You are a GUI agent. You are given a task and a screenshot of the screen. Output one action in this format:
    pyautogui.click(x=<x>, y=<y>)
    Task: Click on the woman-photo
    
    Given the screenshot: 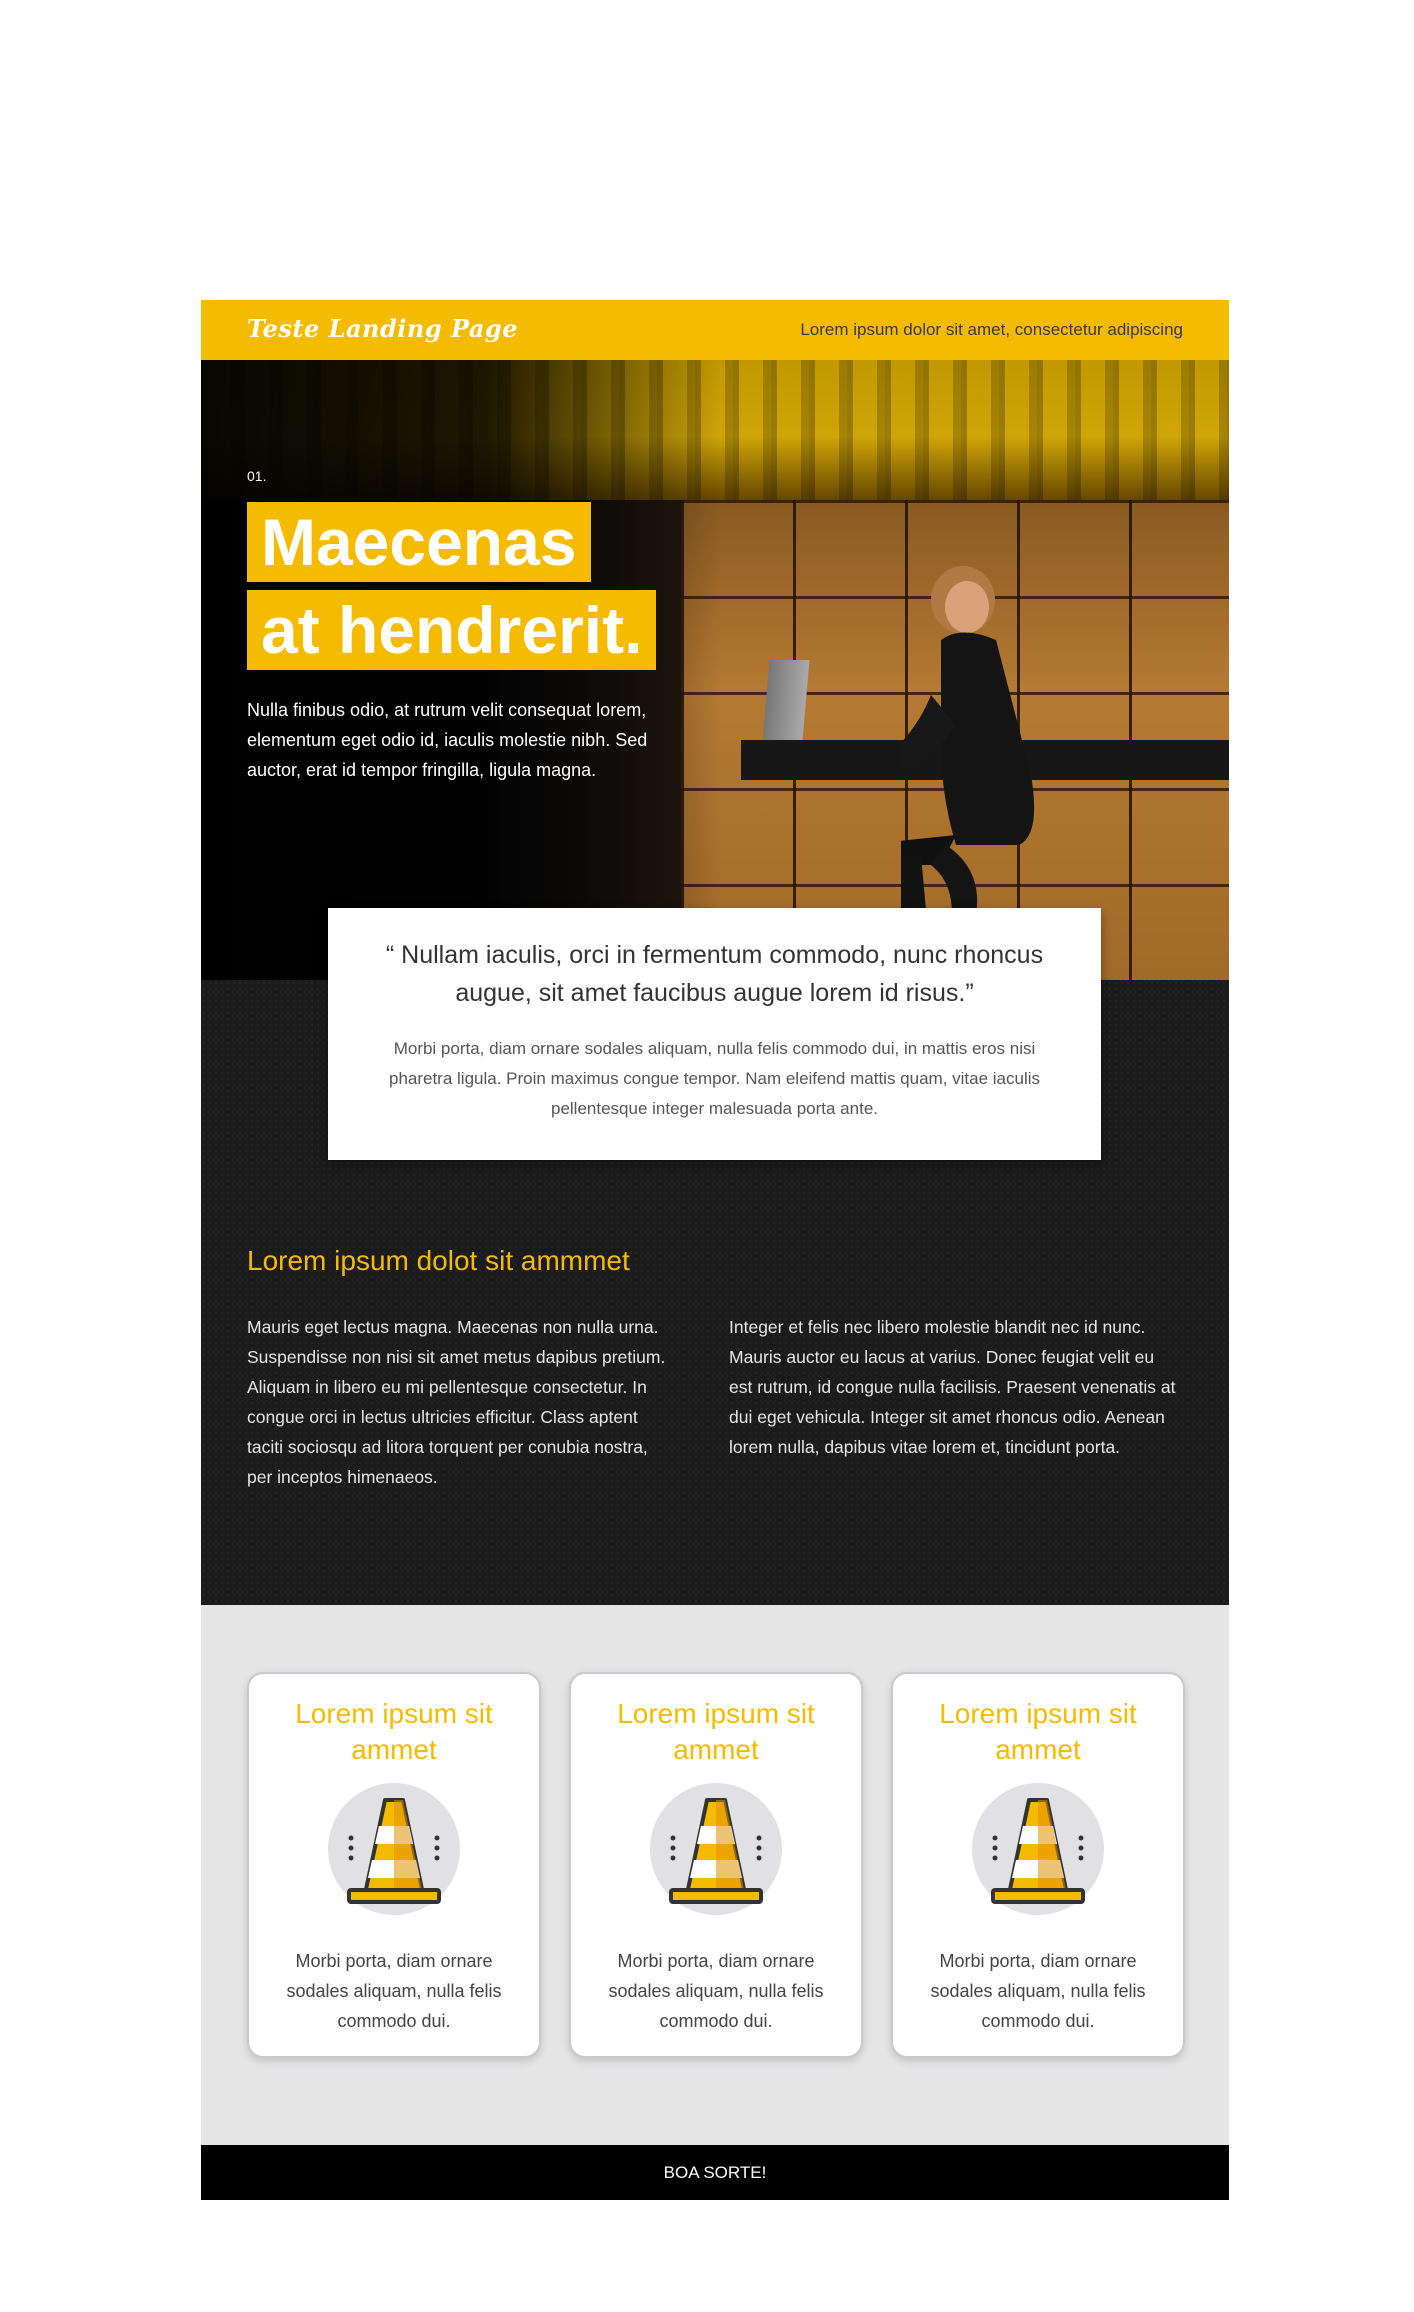 What is the action you would take?
    pyautogui.click(x=968, y=765)
    